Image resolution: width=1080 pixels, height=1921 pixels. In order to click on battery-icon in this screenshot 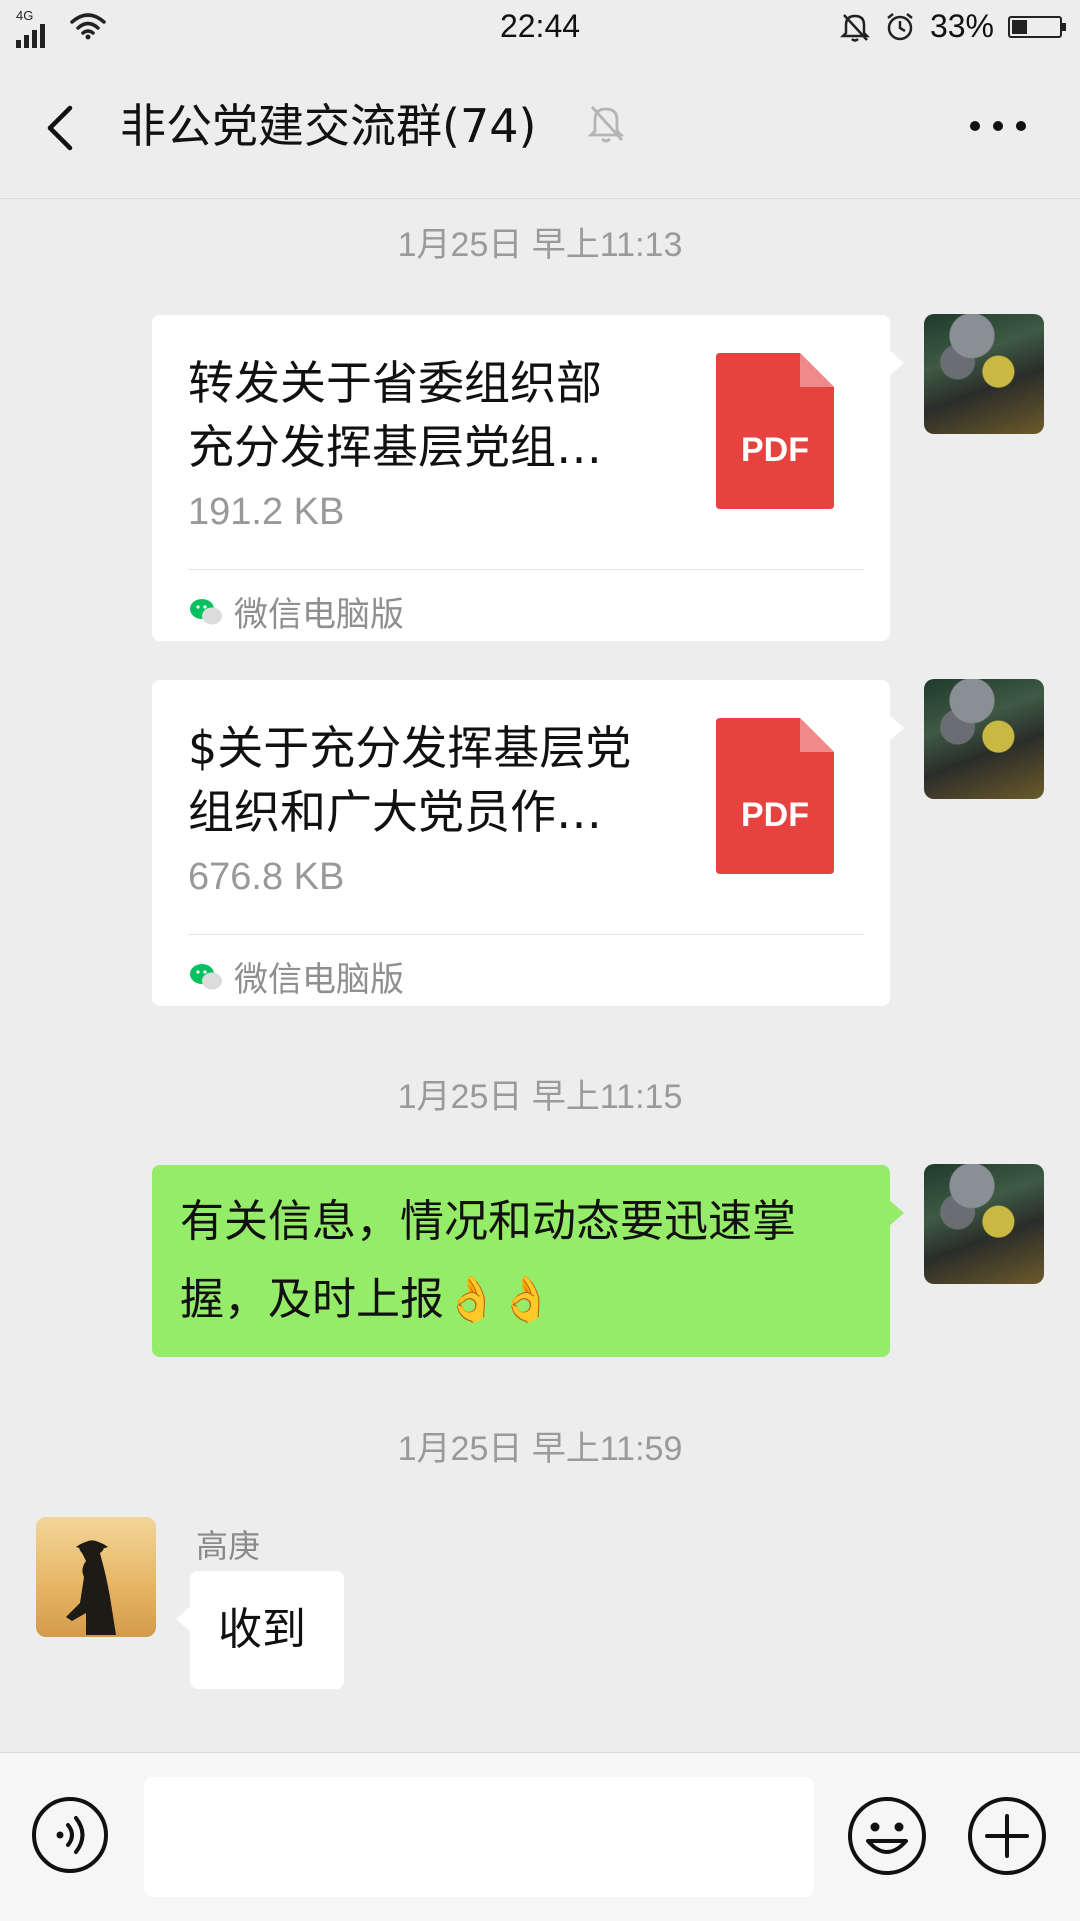, I will do `click(1037, 26)`.